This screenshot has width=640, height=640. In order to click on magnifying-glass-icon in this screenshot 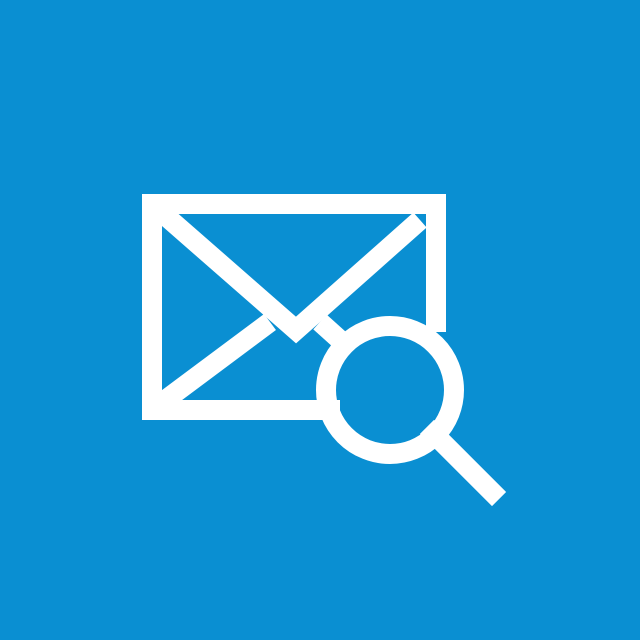, I will do `click(411, 411)`.